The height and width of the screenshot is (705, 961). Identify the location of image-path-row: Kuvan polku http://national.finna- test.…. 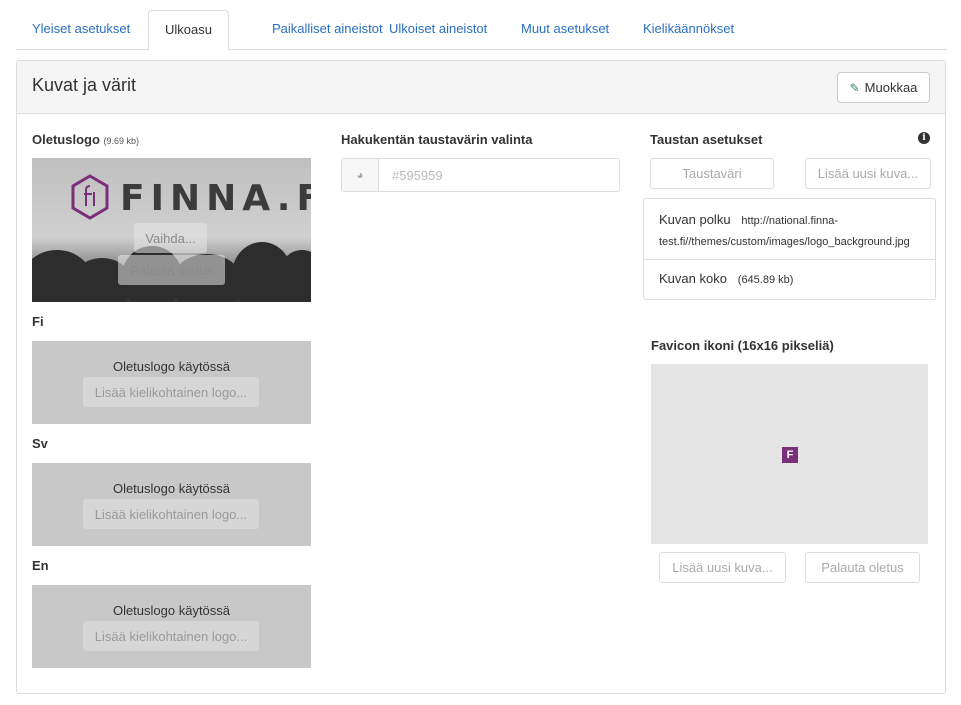
(789, 229).